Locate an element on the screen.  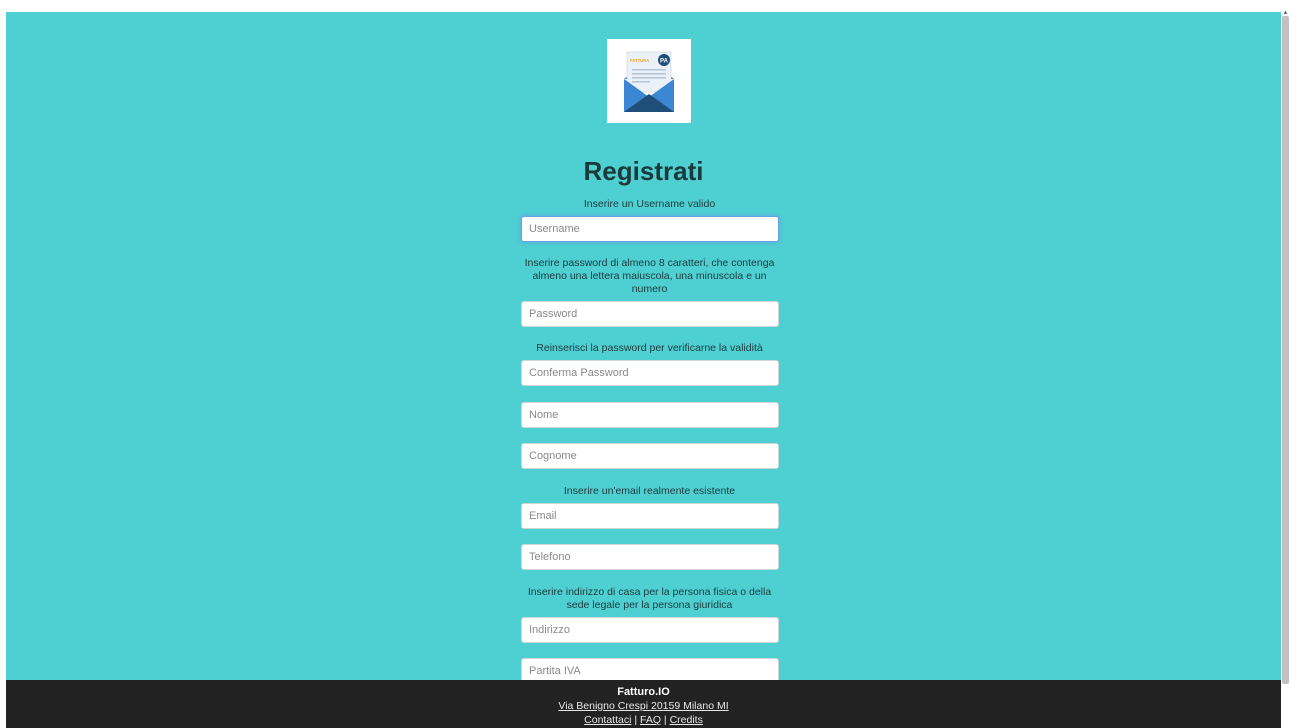
footer-brand: Fatturo.IO is located at coordinates (643, 692).